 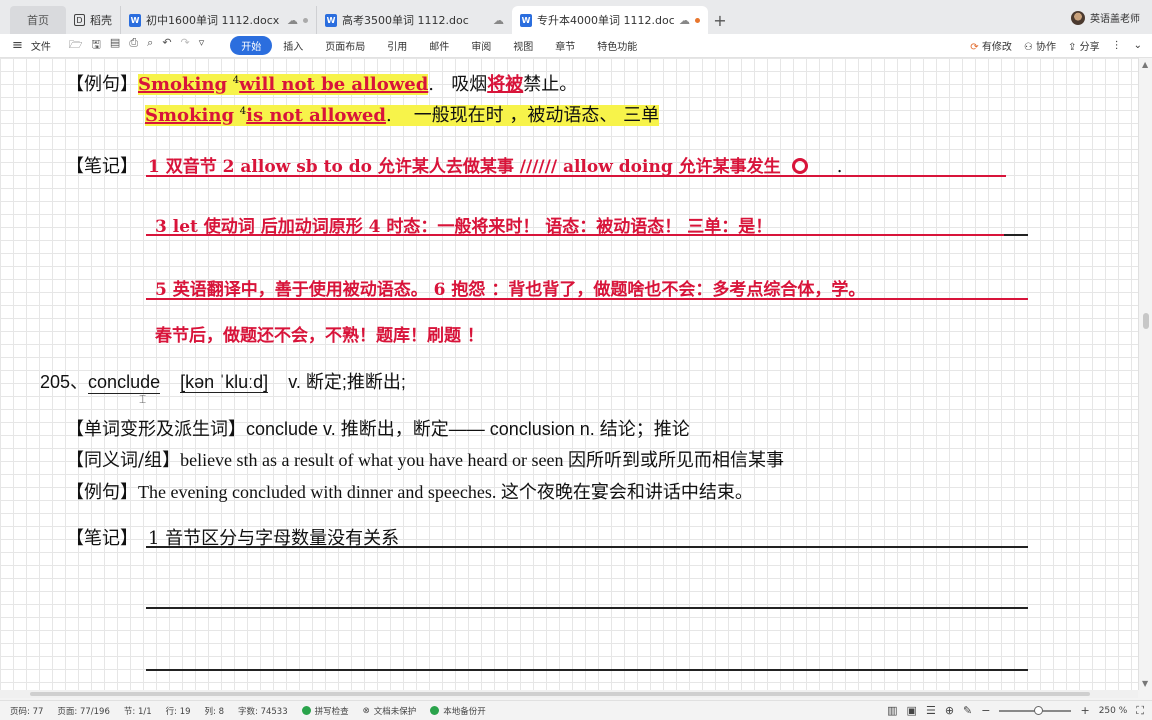 What do you see at coordinates (1117, 45) in the screenshot?
I see `more-icon: ⋮` at bounding box center [1117, 45].